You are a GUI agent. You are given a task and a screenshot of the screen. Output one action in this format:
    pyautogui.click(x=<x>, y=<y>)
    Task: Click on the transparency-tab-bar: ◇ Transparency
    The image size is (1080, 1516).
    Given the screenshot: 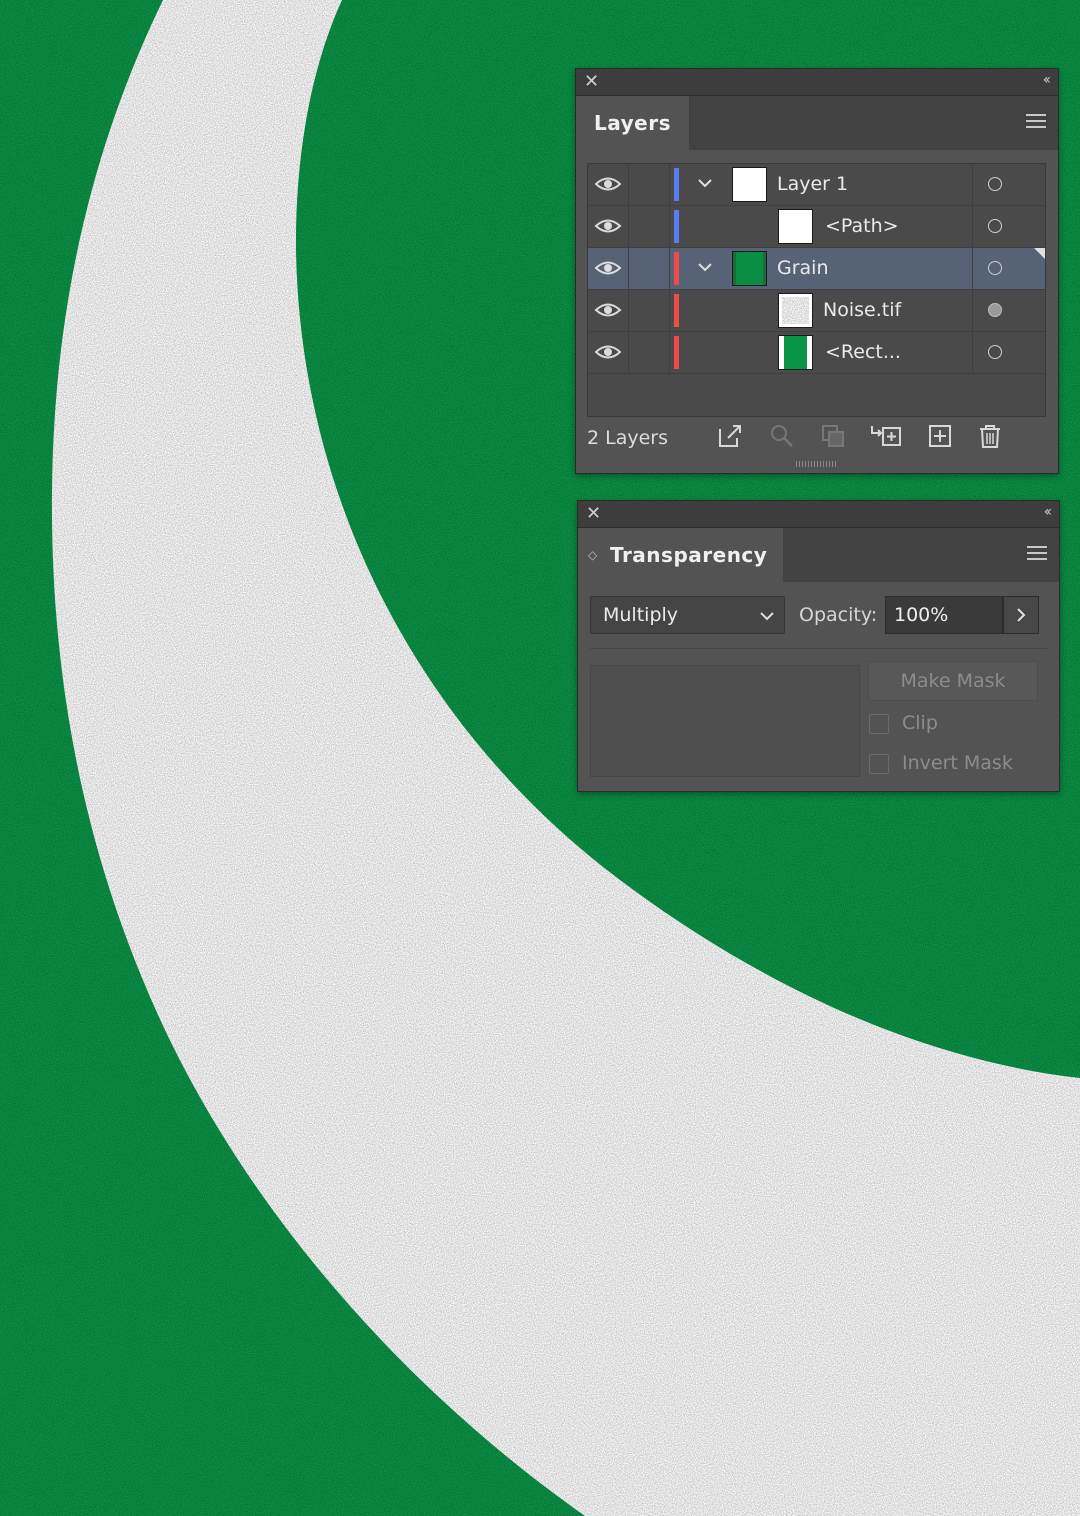 What is the action you would take?
    pyautogui.click(x=818, y=555)
    